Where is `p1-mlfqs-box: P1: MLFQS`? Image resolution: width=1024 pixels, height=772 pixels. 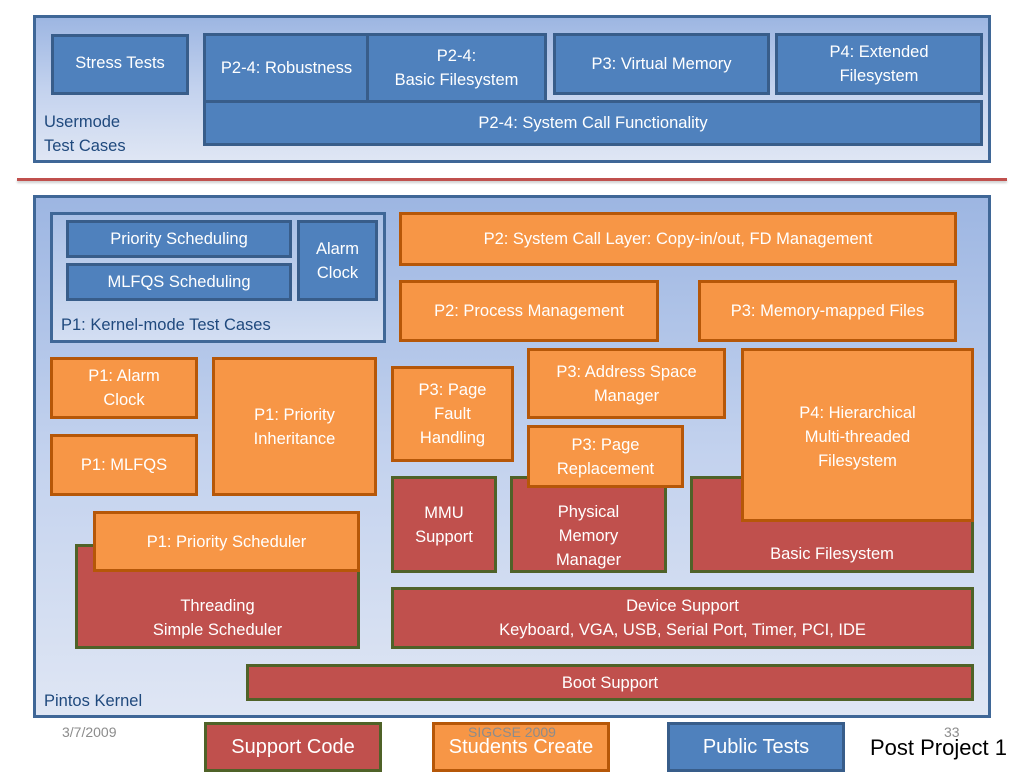 p1-mlfqs-box: P1: MLFQS is located at coordinates (124, 465).